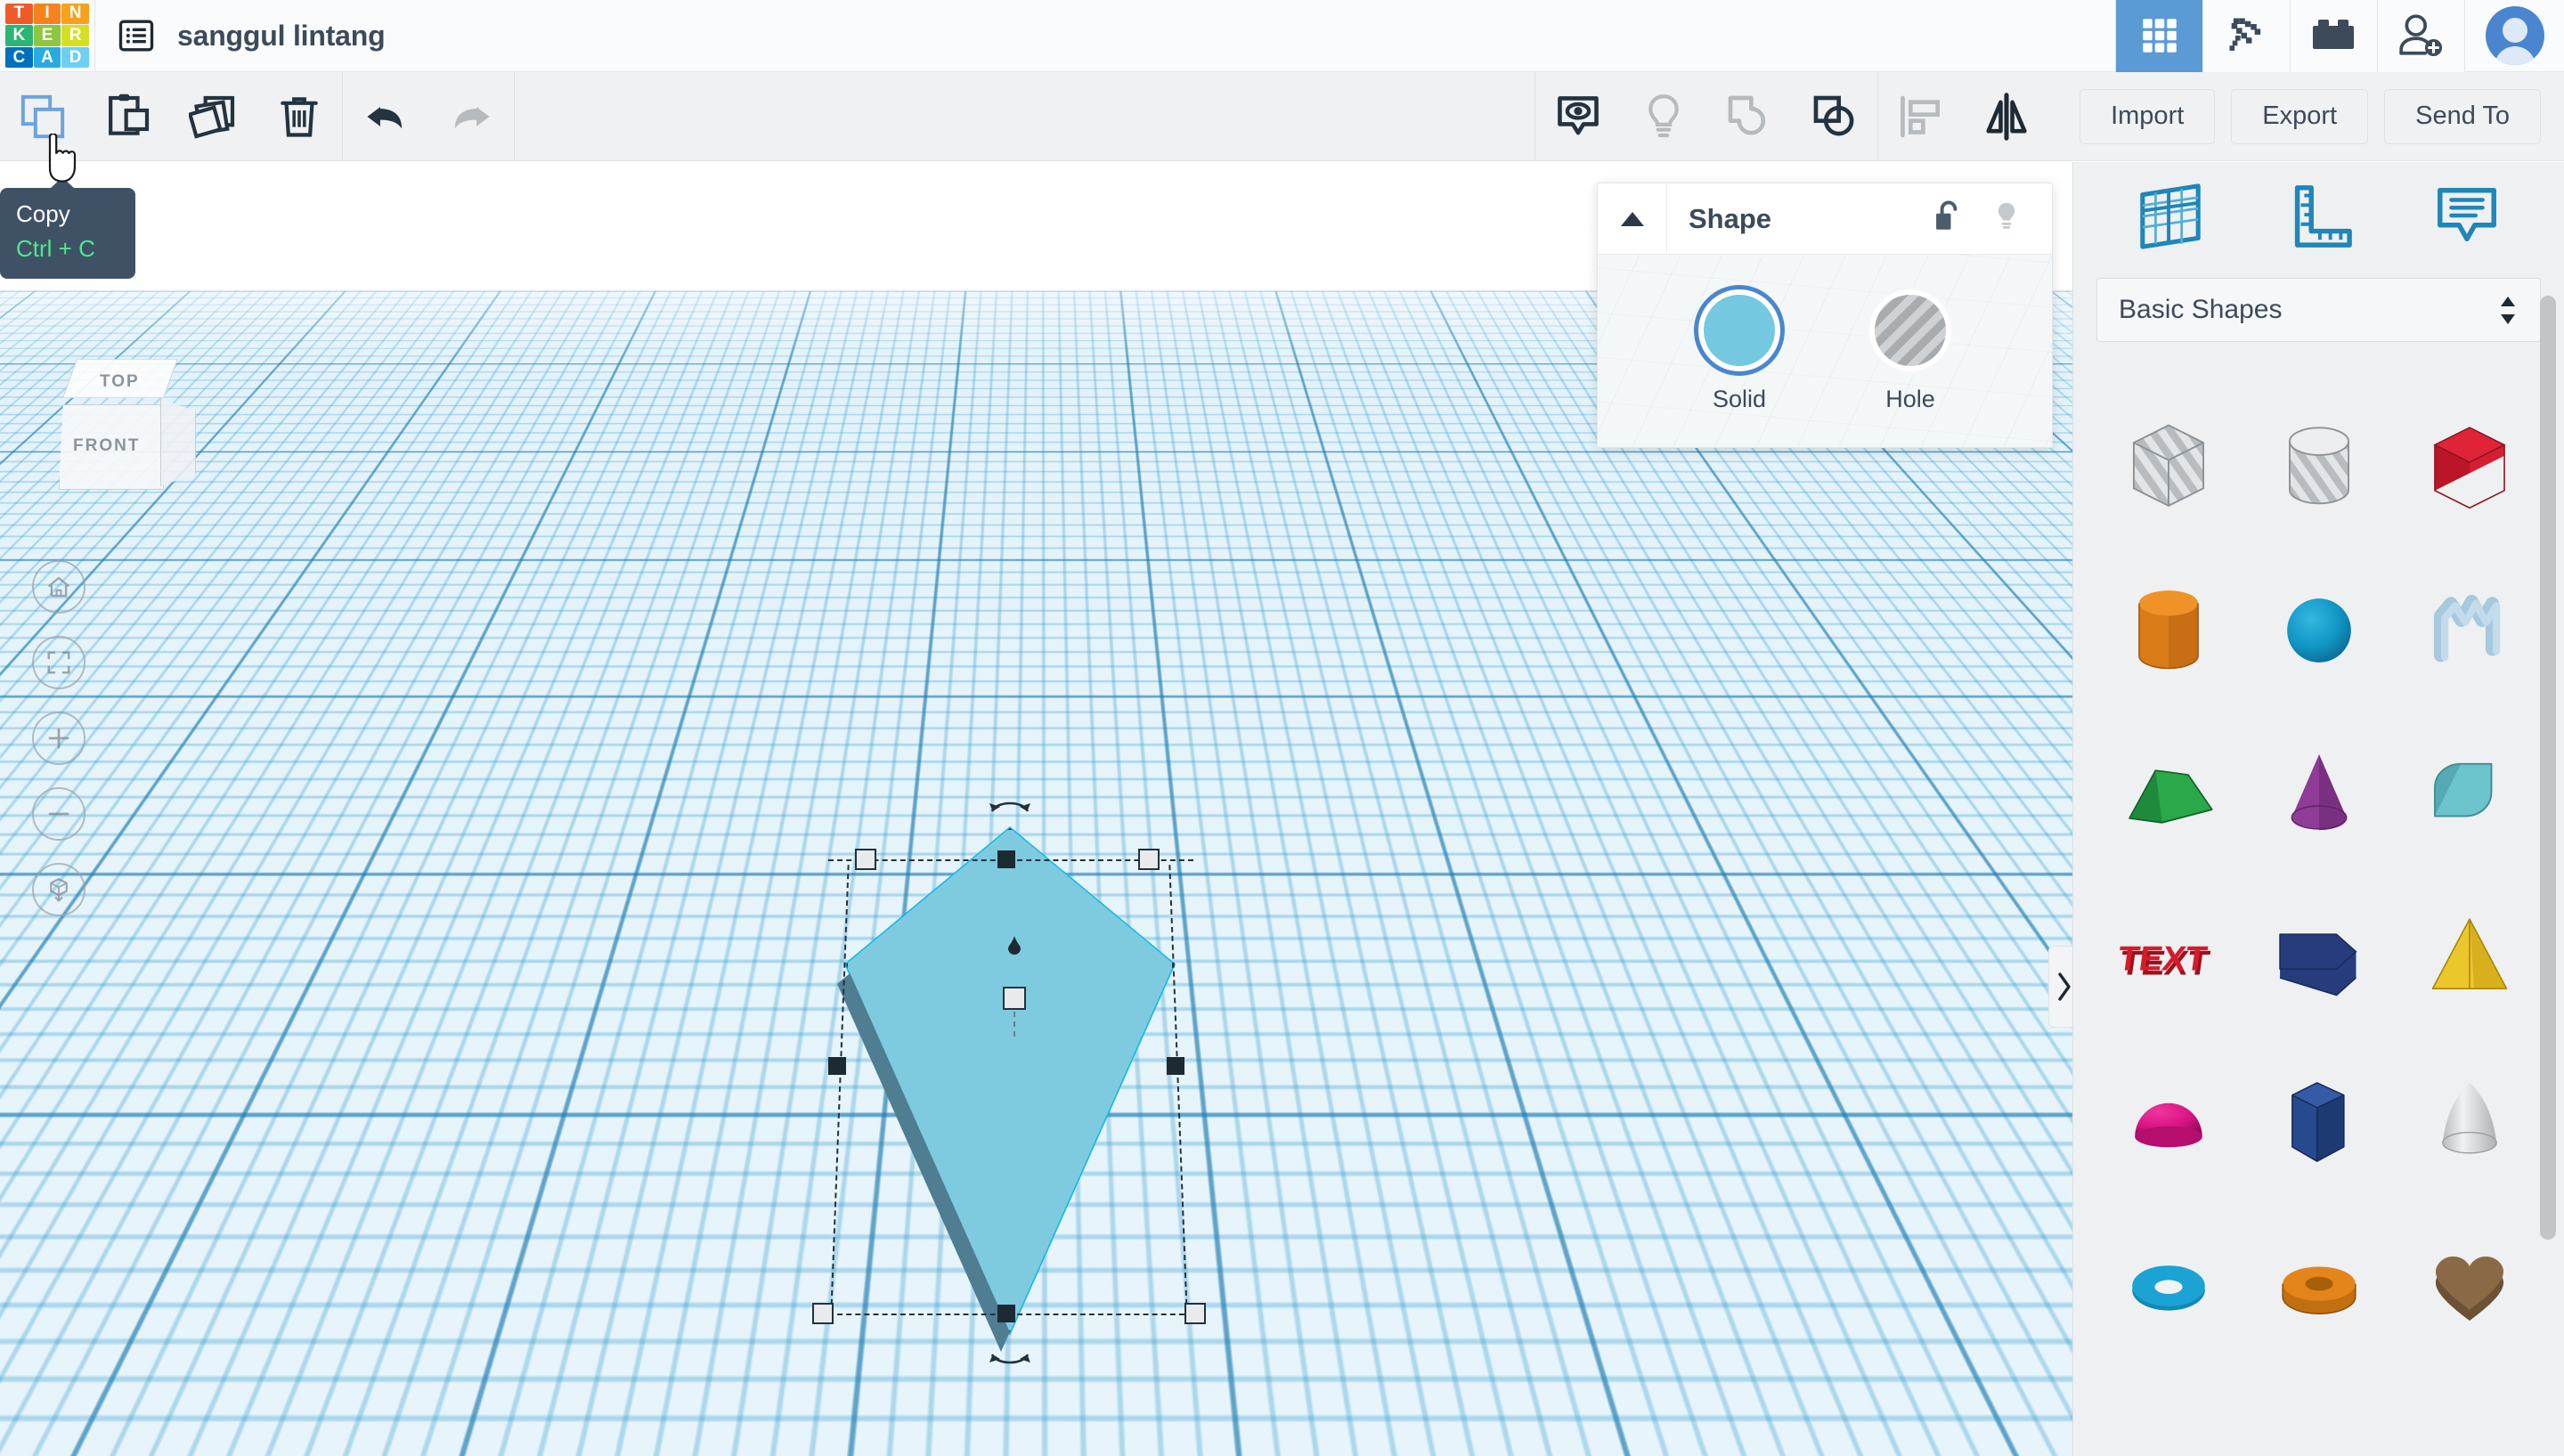 This screenshot has width=2564, height=1456. I want to click on zoom-in-button, so click(58, 738).